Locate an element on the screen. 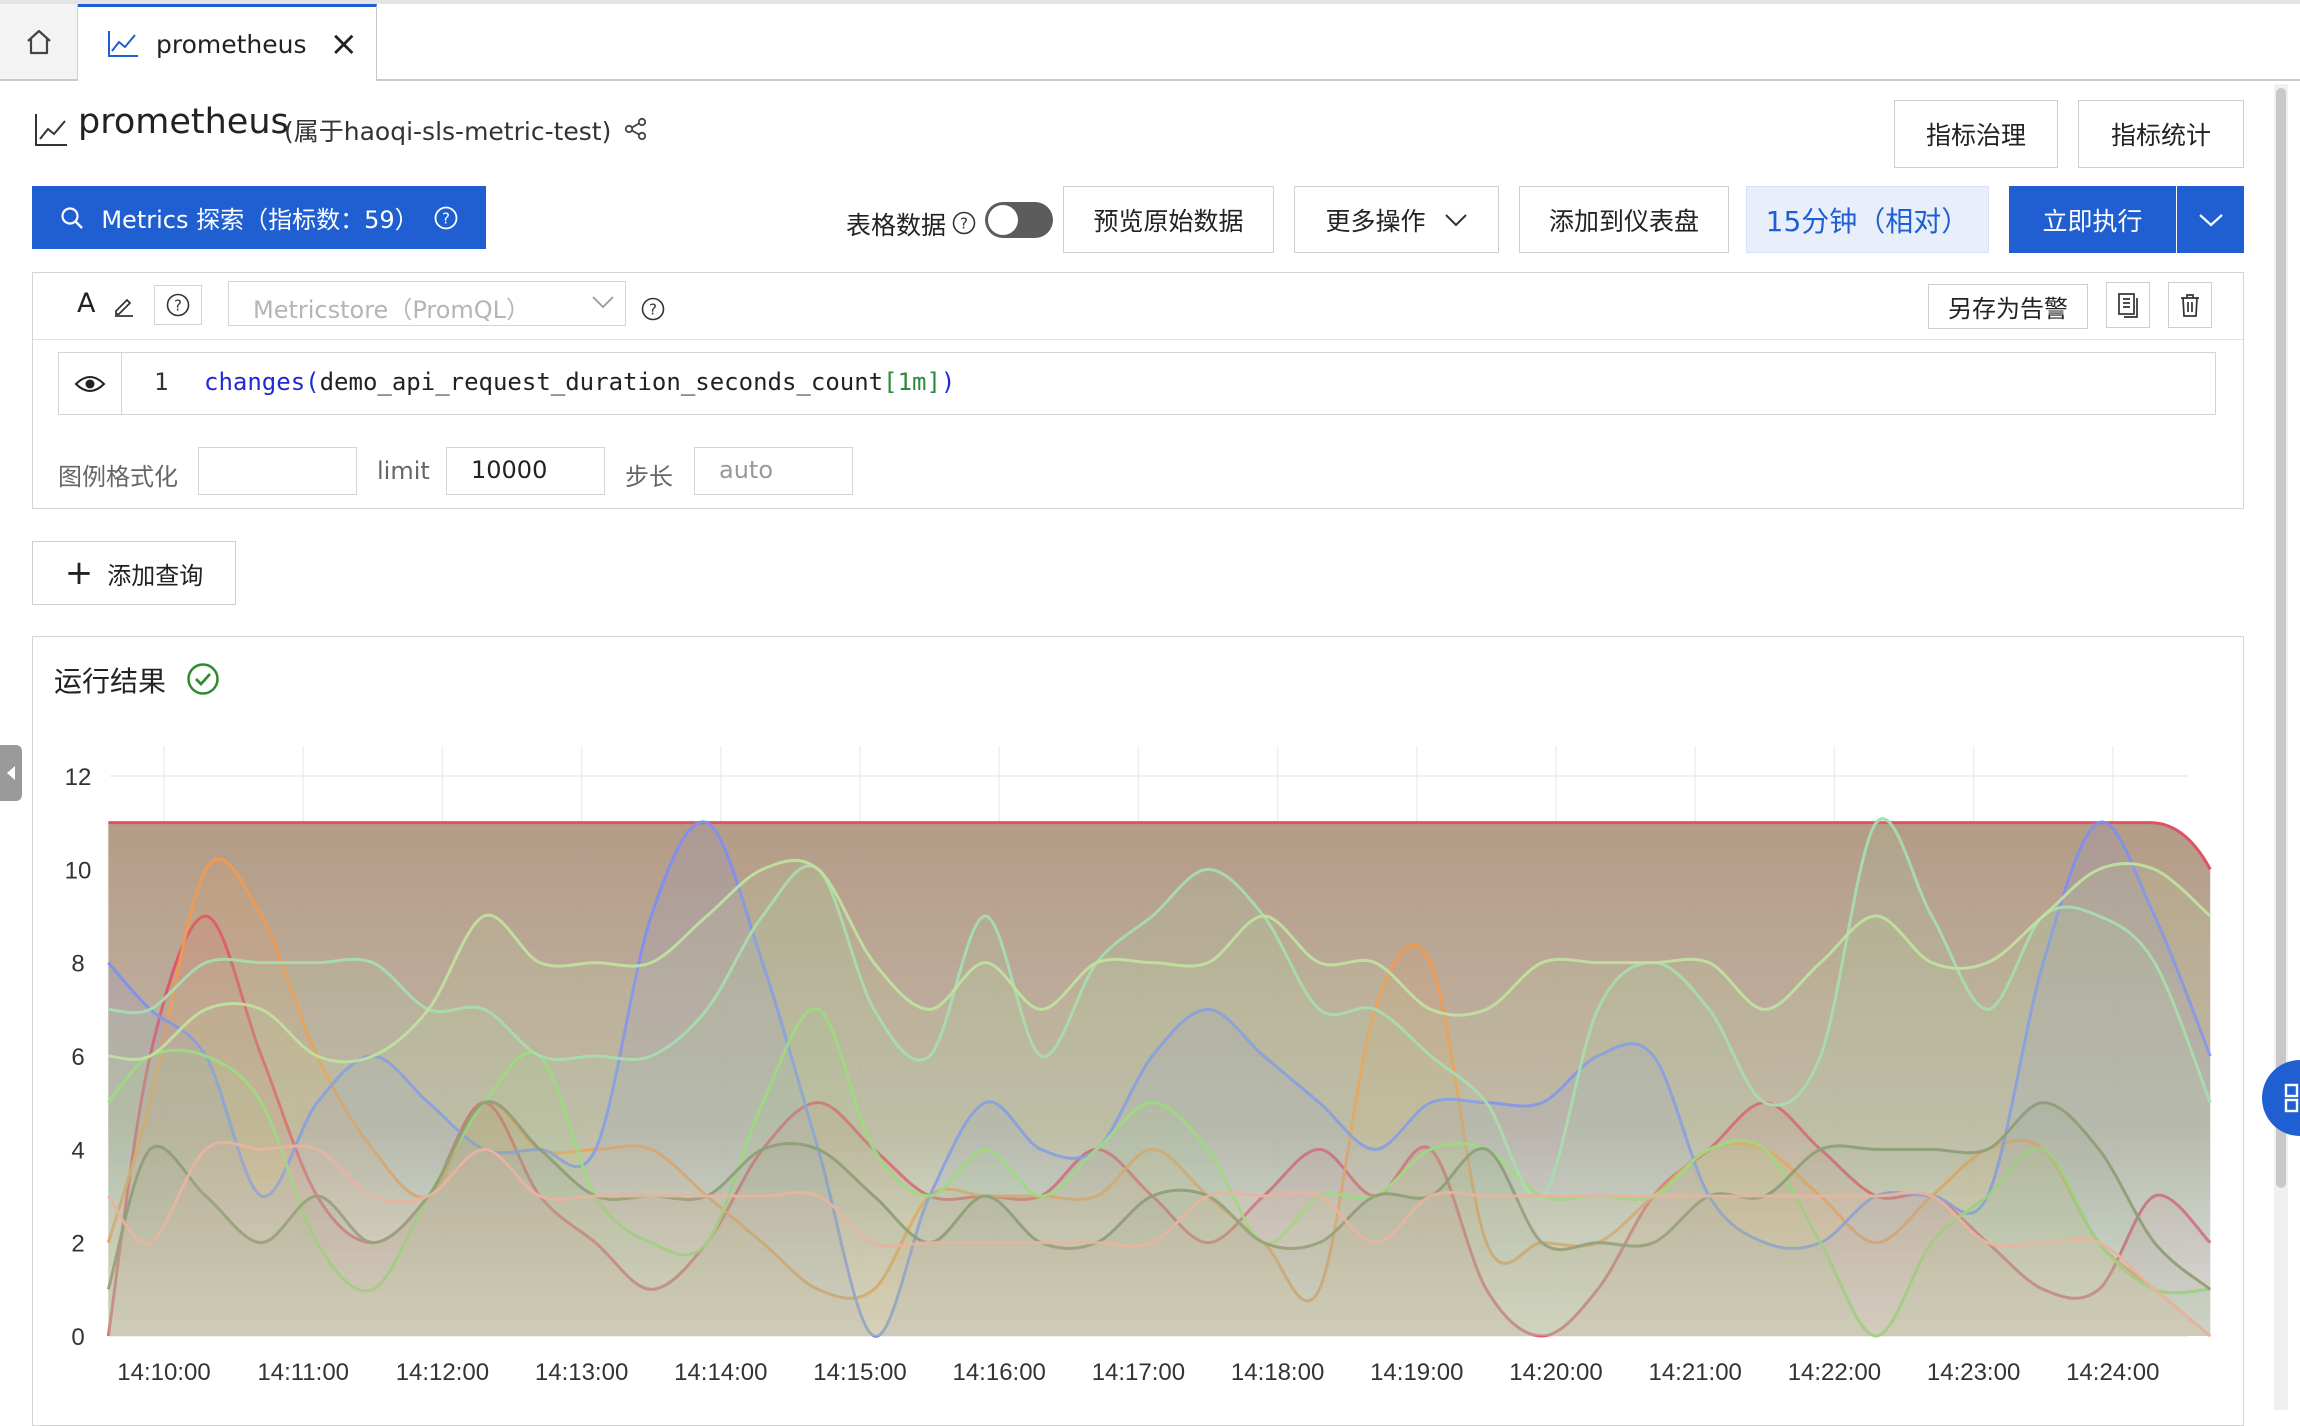  x-tick-label: 14:10:00 is located at coordinates (163, 1372).